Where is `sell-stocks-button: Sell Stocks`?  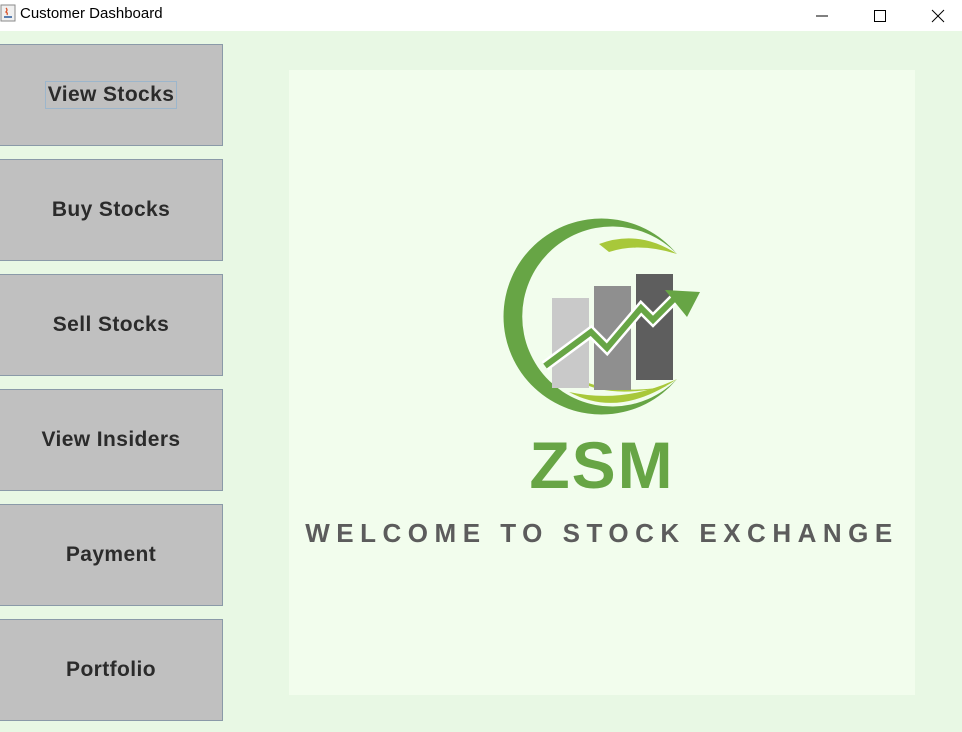
sell-stocks-button: Sell Stocks is located at coordinates (111, 325).